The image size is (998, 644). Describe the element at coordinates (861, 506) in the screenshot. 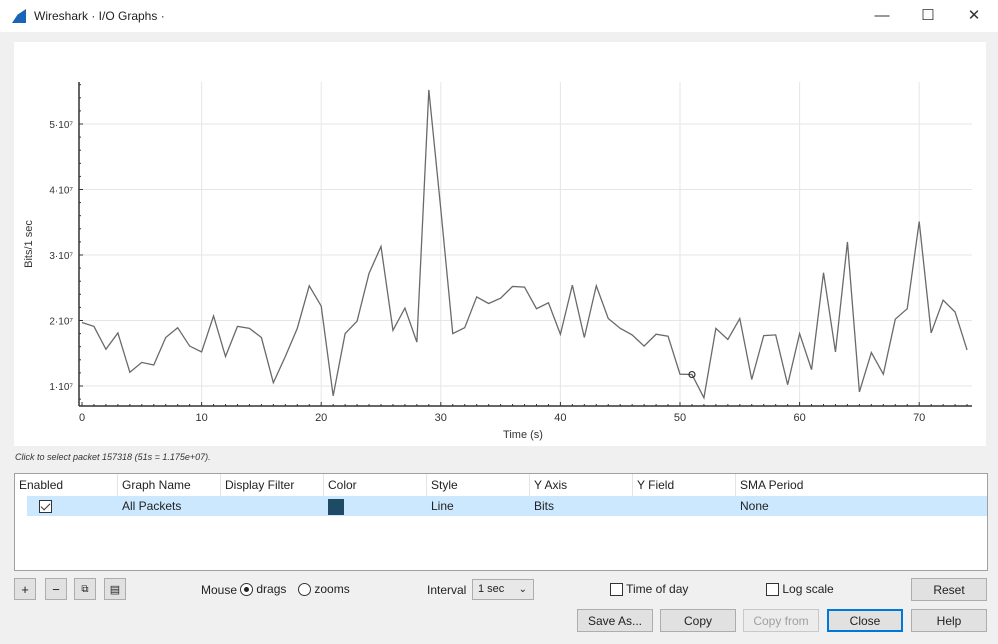

I see `sma-period-cell: None` at that location.